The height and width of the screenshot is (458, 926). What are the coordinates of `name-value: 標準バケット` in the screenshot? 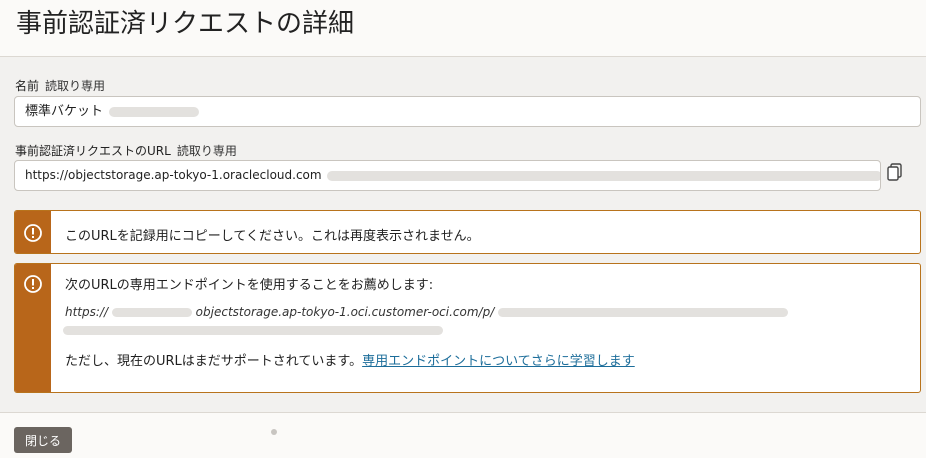 It's located at (64, 111).